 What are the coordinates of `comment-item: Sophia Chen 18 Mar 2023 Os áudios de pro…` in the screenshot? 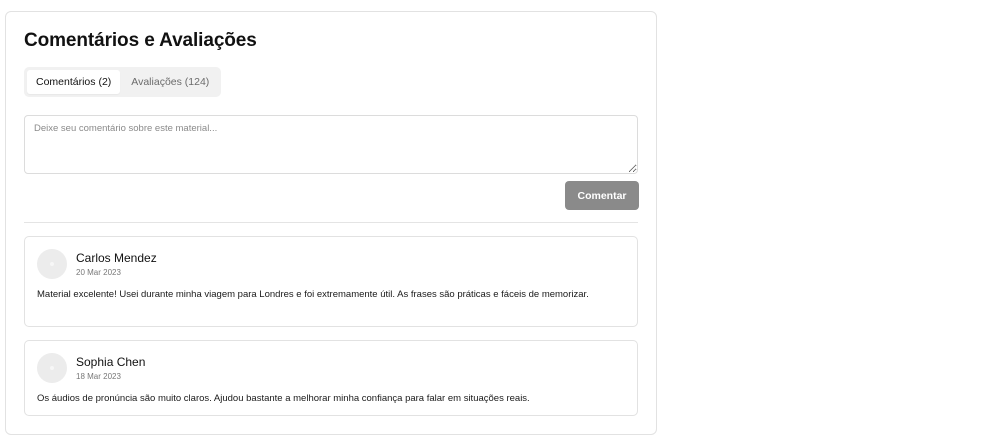 It's located at (331, 378).